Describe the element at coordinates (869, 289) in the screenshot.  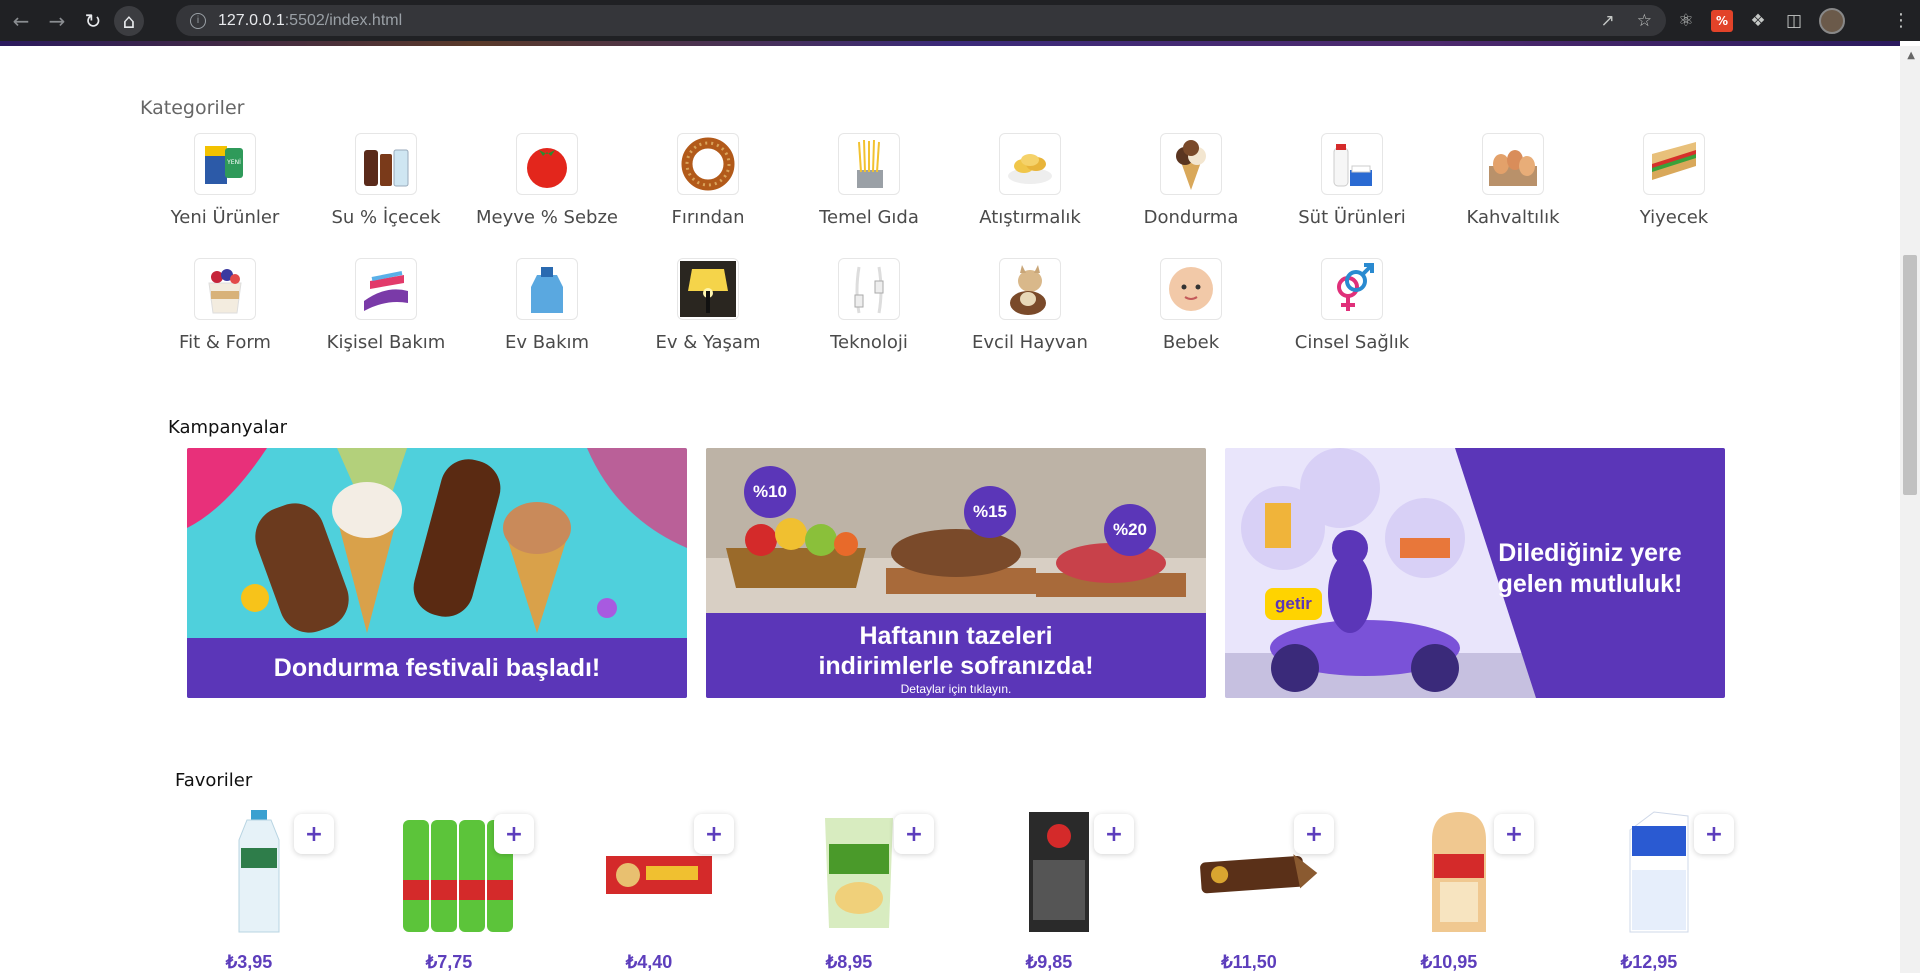
I see `cable-icon` at that location.